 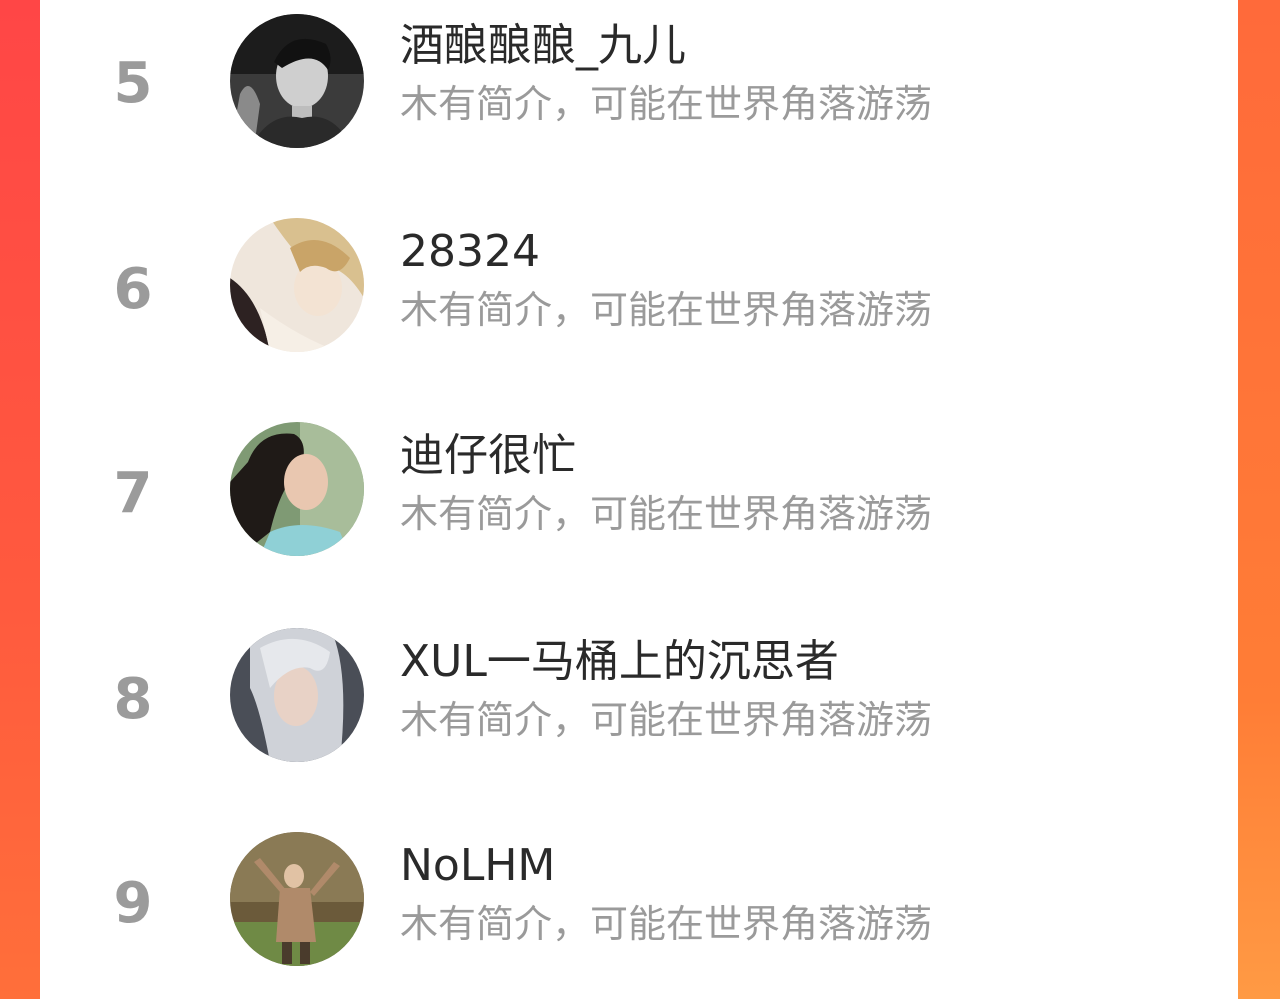 What do you see at coordinates (133, 699) in the screenshot?
I see `rank-number: 8` at bounding box center [133, 699].